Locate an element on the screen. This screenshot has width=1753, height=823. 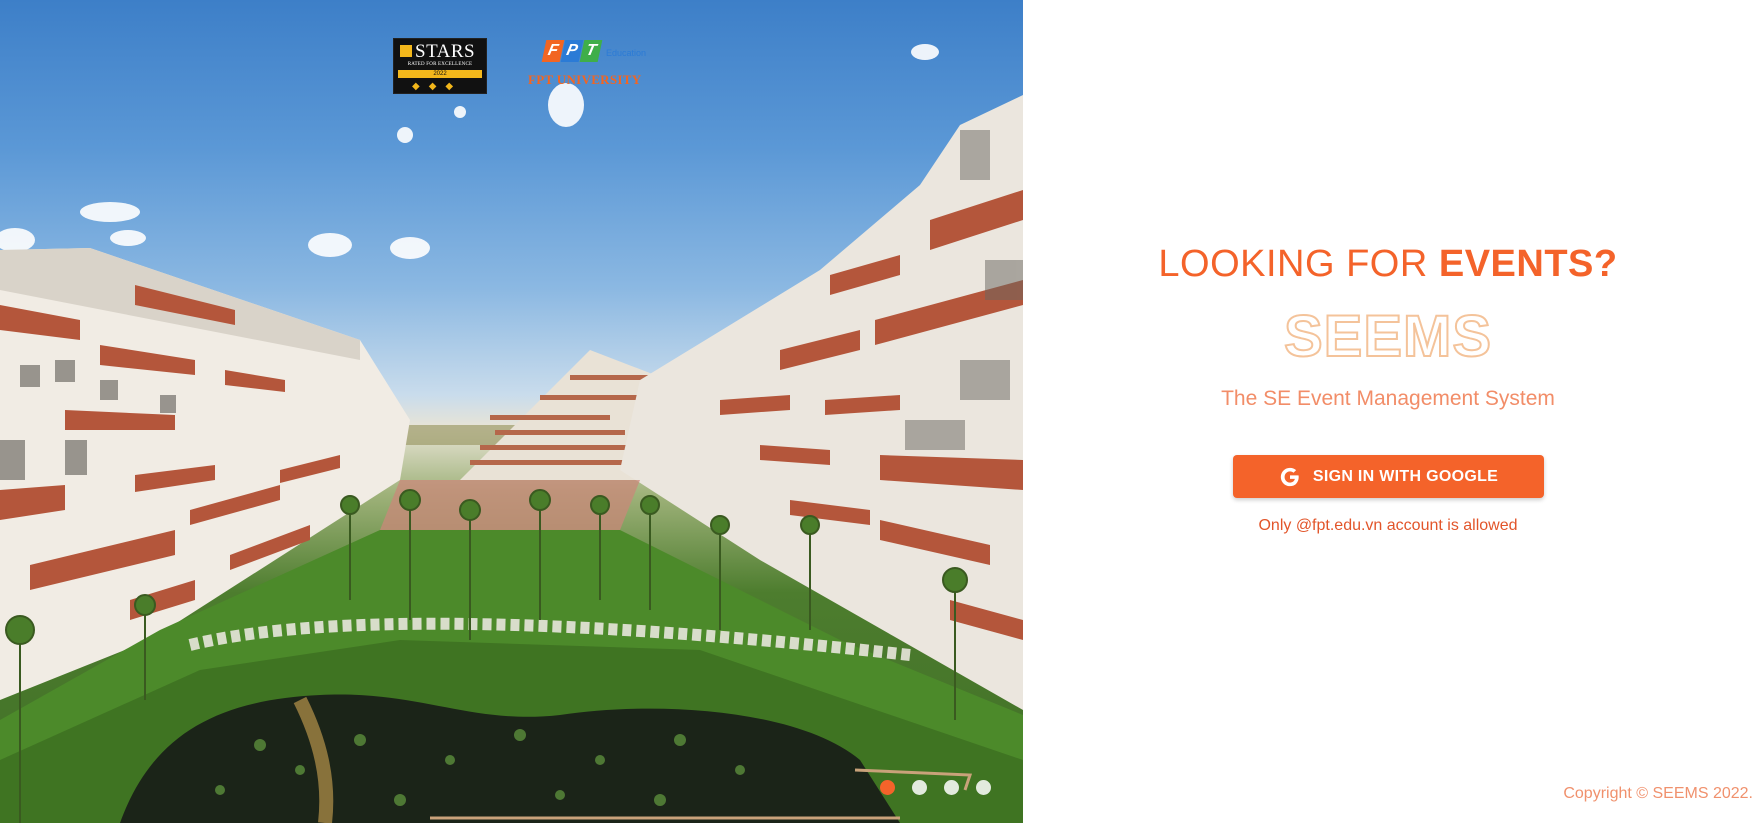
stars-title: STARS is located at coordinates (445, 51).